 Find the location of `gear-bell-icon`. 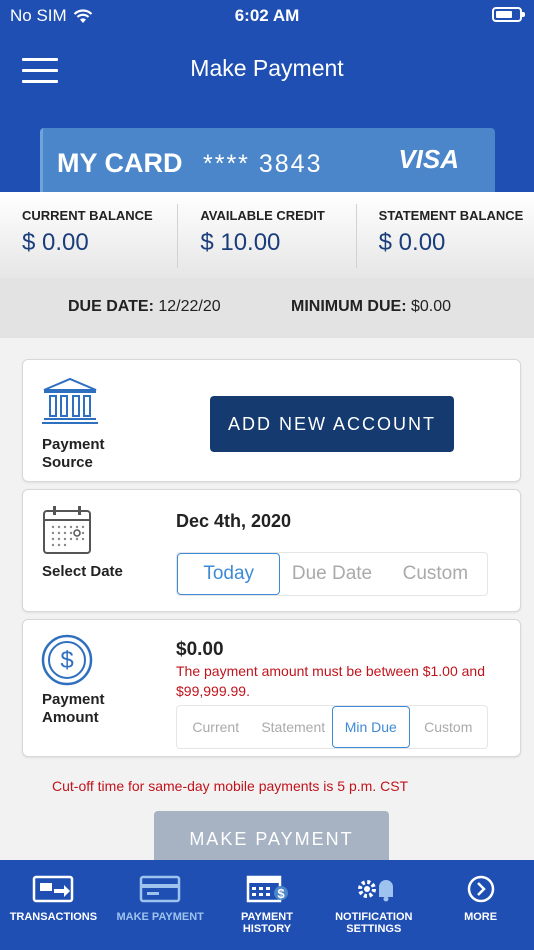

gear-bell-icon is located at coordinates (375, 891).